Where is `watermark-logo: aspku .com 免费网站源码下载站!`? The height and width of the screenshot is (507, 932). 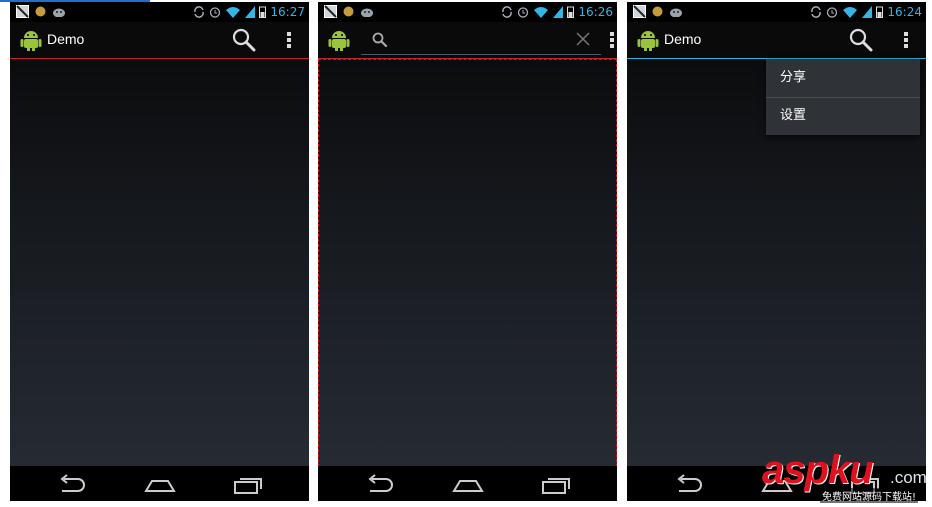
watermark-logo: aspku .com 免费网站源码下载站! is located at coordinates (846, 476).